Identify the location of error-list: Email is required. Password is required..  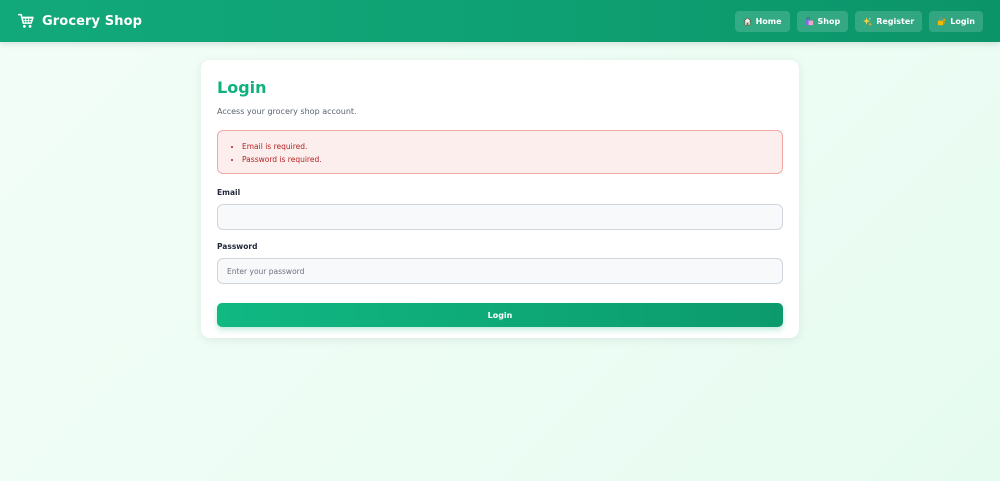
(512, 153).